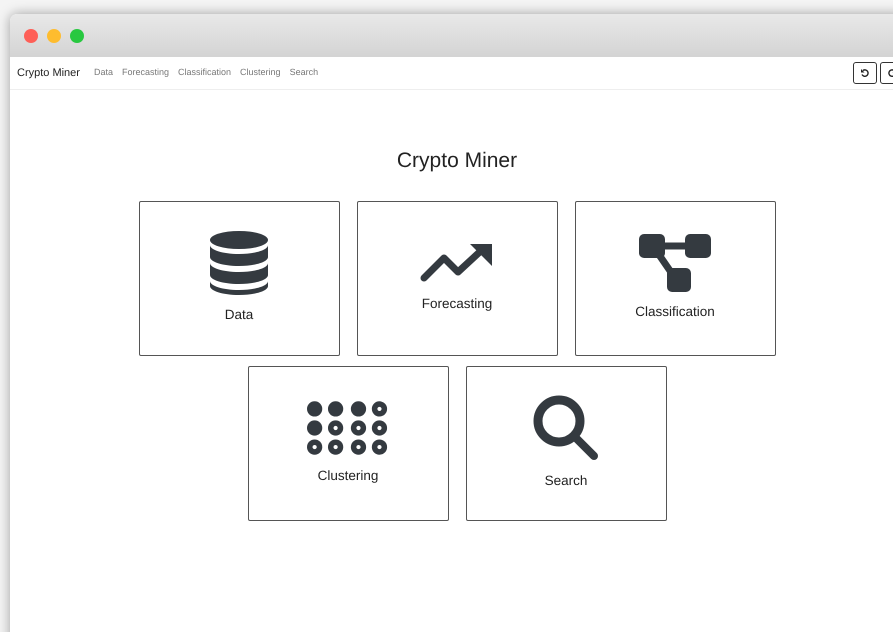  I want to click on search-icon, so click(566, 427).